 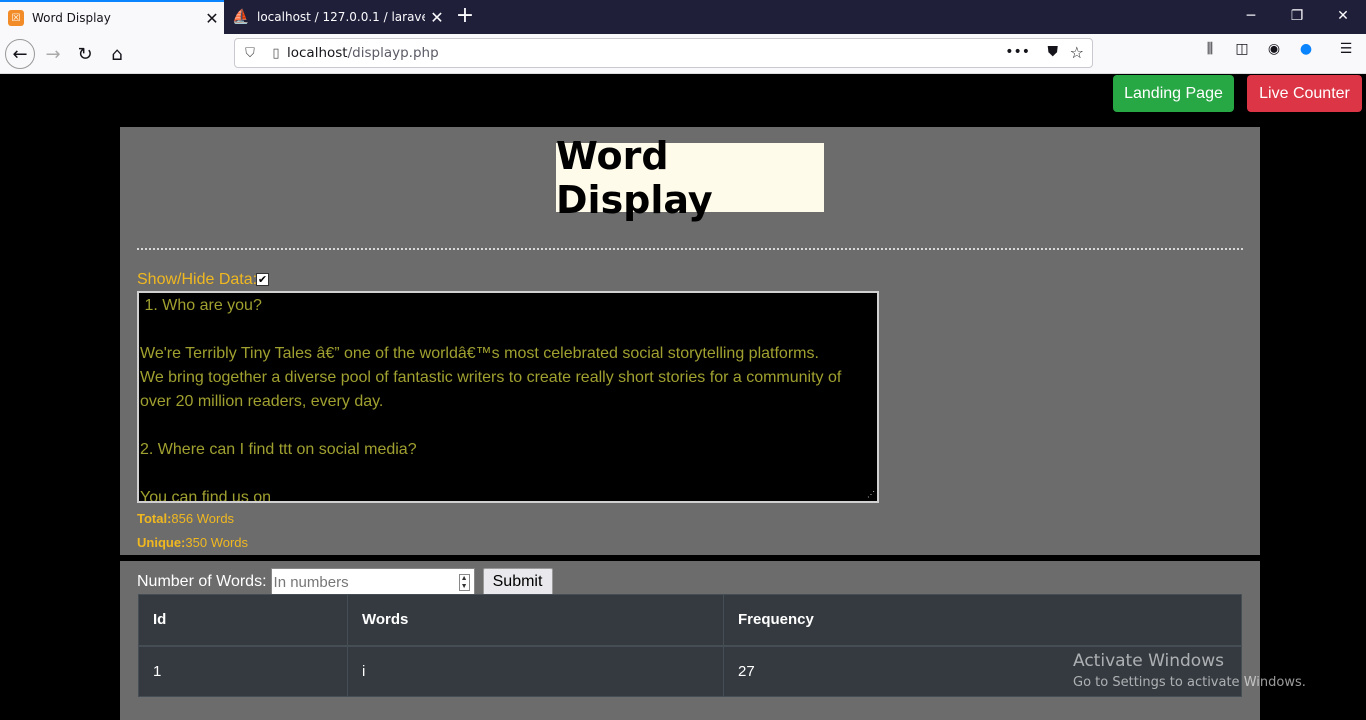 What do you see at coordinates (1346, 49) in the screenshot?
I see `menu-icon: ☰` at bounding box center [1346, 49].